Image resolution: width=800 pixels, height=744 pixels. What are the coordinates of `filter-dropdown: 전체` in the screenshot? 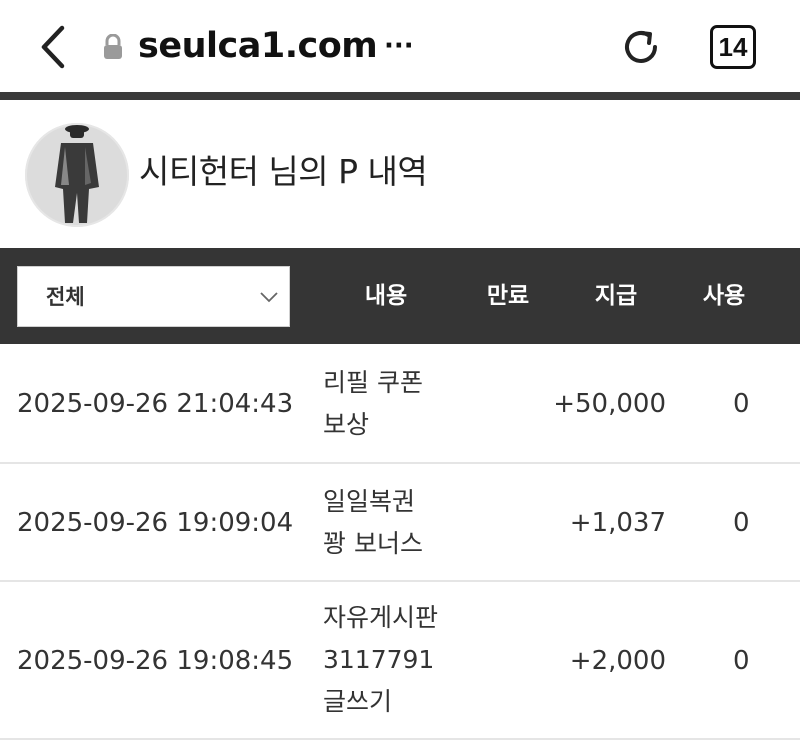 It's located at (153, 296).